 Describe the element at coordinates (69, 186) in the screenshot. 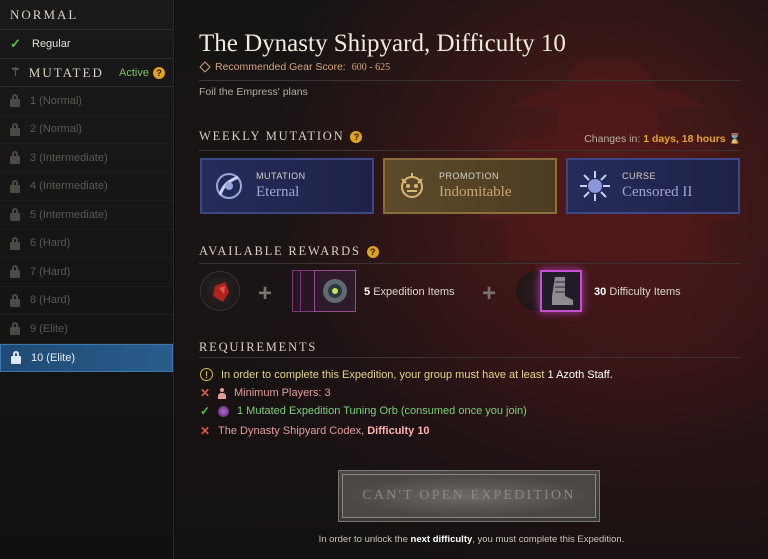

I see `sidebar-item-label: 4 (Intermediate)` at that location.